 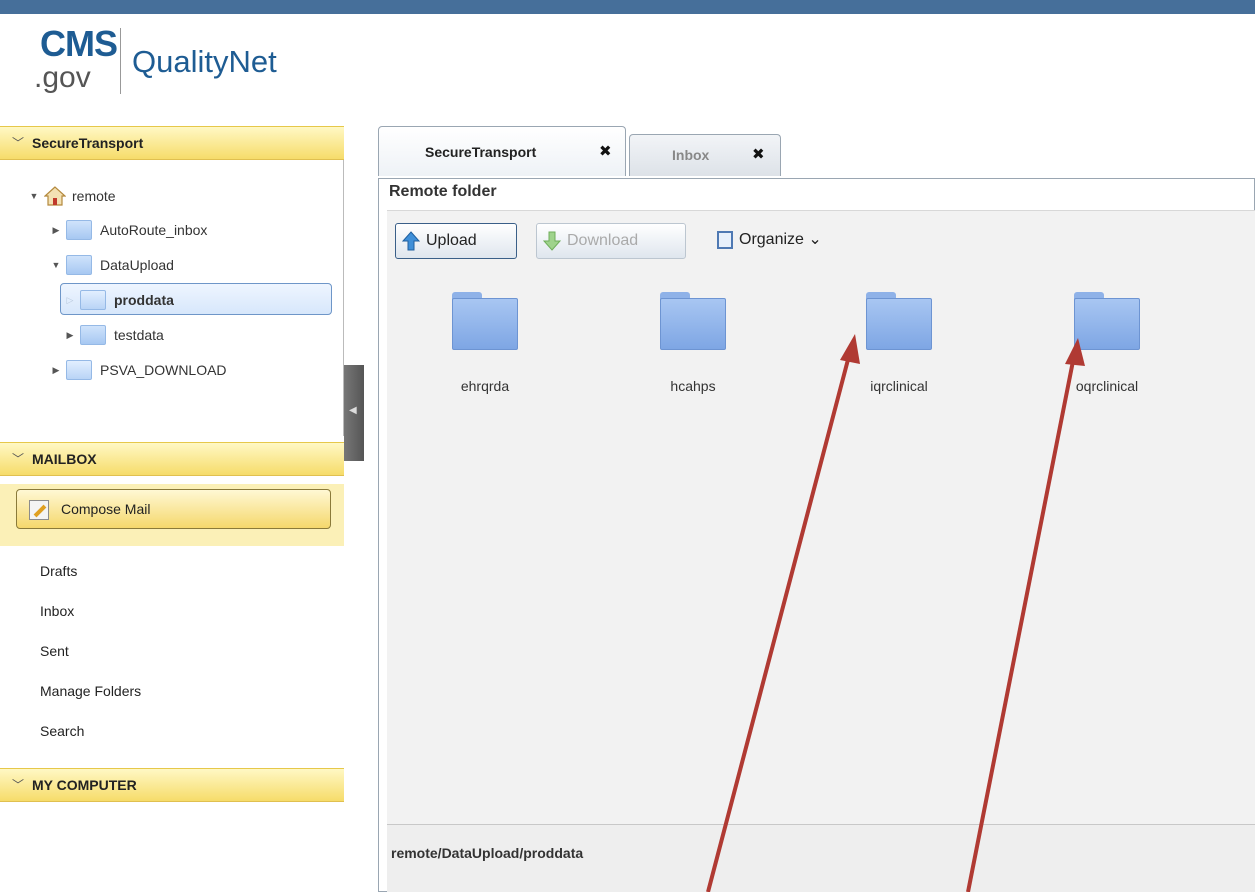 I want to click on tree-item-proddata: ▷ proddata, so click(x=119, y=300).